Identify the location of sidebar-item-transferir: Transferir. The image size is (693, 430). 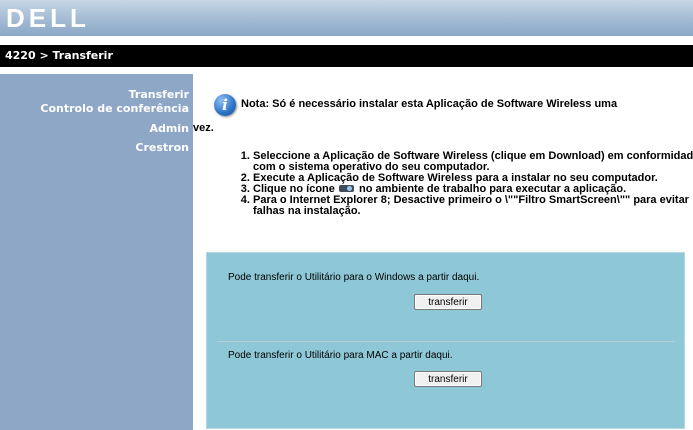
(159, 94).